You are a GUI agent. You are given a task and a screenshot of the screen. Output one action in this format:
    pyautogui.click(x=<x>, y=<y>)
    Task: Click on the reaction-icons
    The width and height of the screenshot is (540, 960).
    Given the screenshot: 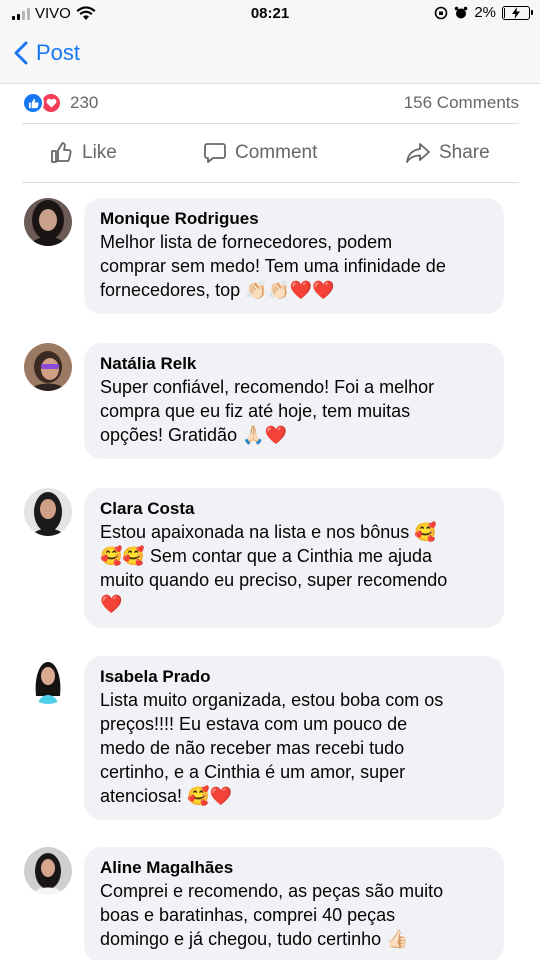 What is the action you would take?
    pyautogui.click(x=42, y=103)
    